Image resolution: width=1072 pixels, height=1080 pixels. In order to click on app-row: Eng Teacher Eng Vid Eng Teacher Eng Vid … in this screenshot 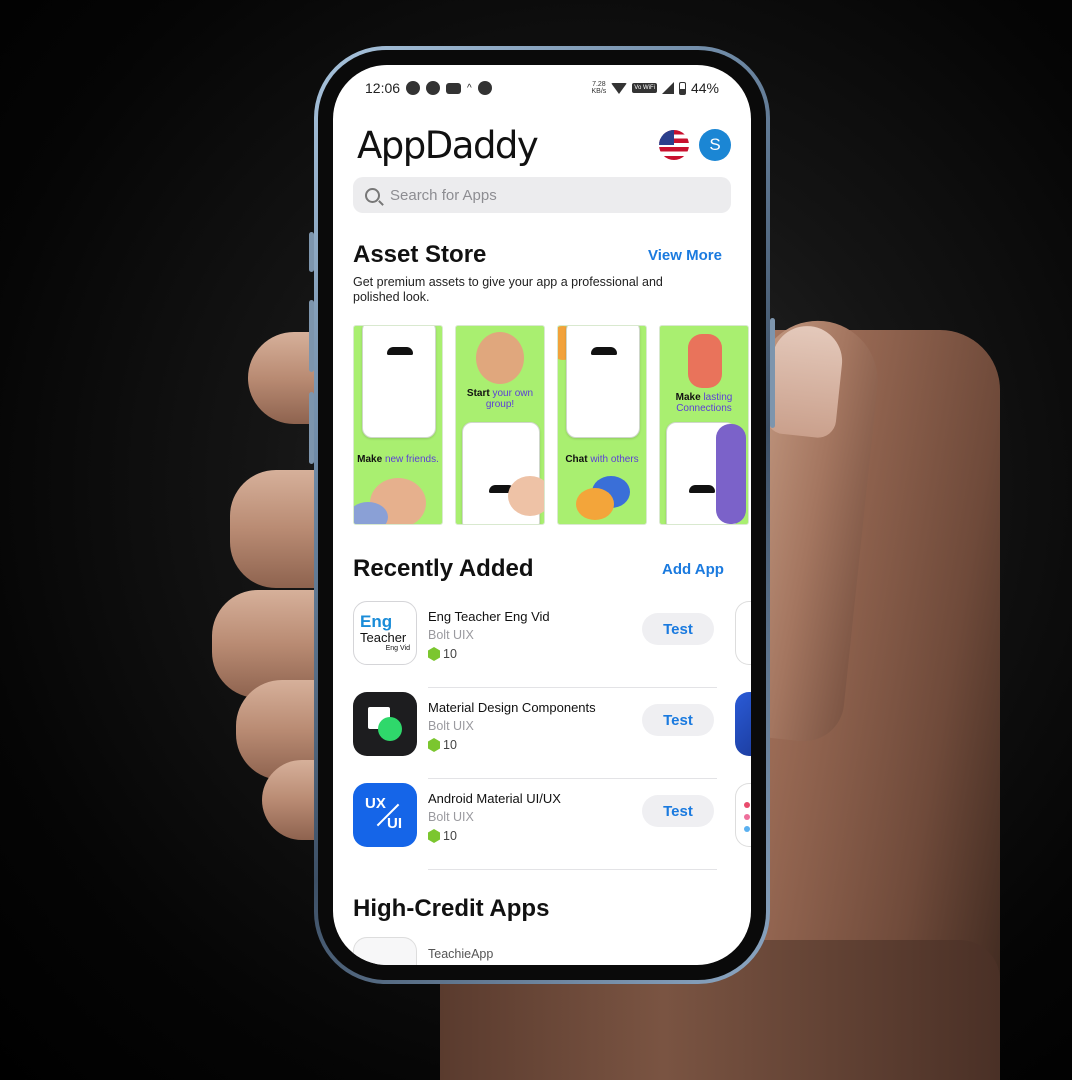, I will do `click(552, 642)`.